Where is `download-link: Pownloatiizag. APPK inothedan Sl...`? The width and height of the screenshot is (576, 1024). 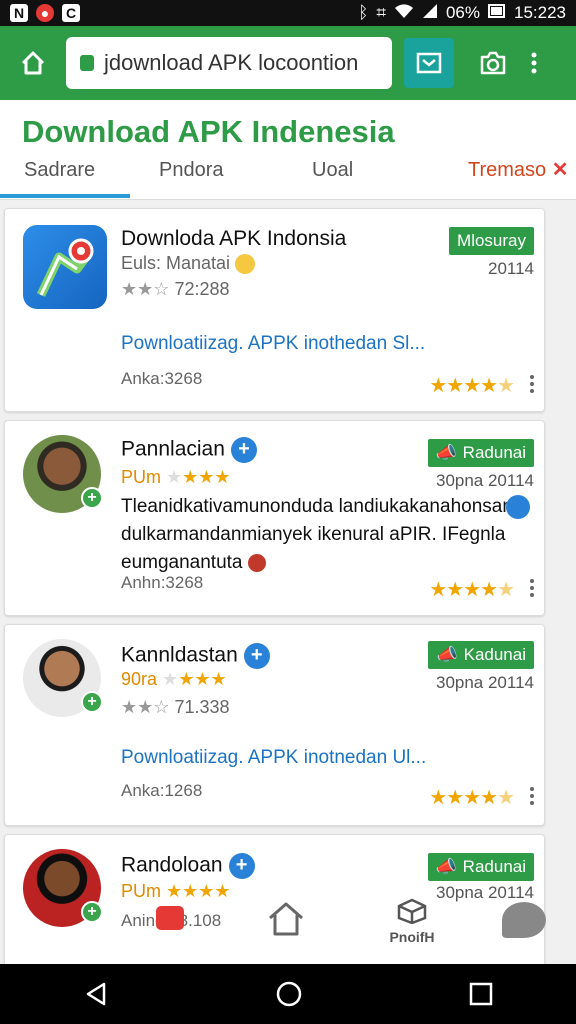 download-link: Pownloatiizag. APPK inothedan Sl... is located at coordinates (273, 344).